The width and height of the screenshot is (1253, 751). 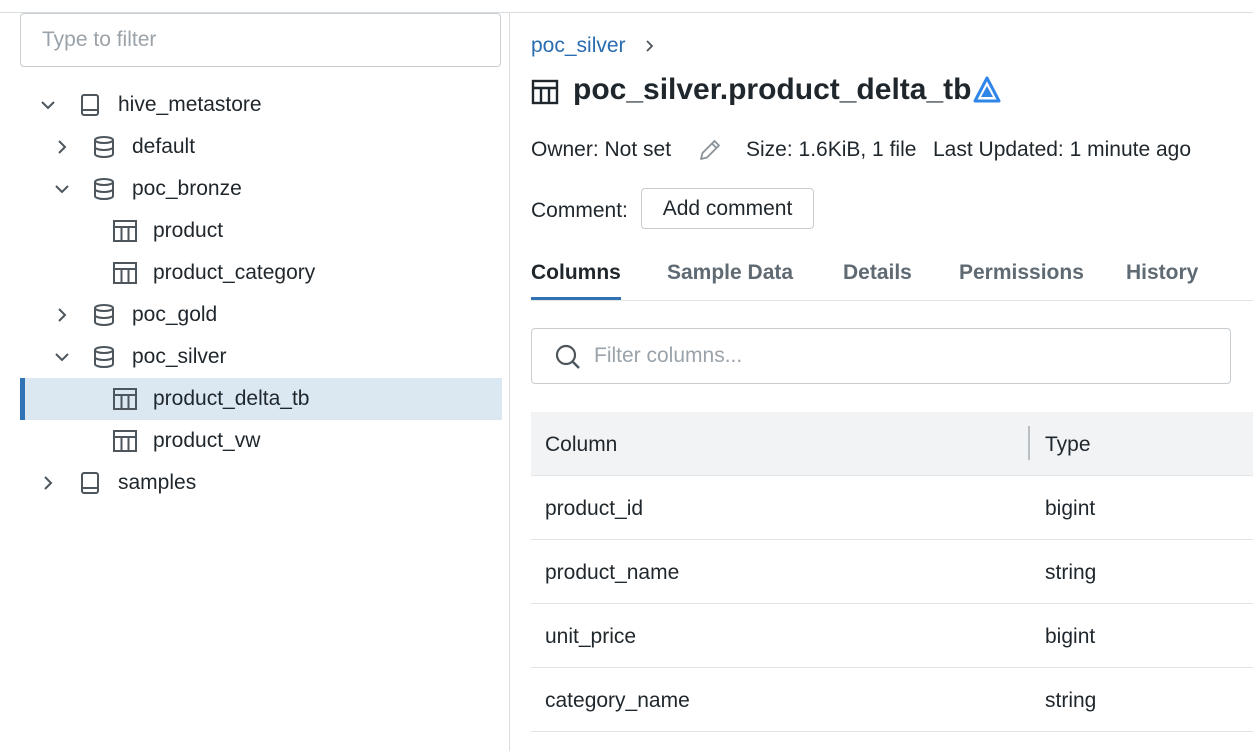 I want to click on tab-history: History, so click(x=1162, y=279).